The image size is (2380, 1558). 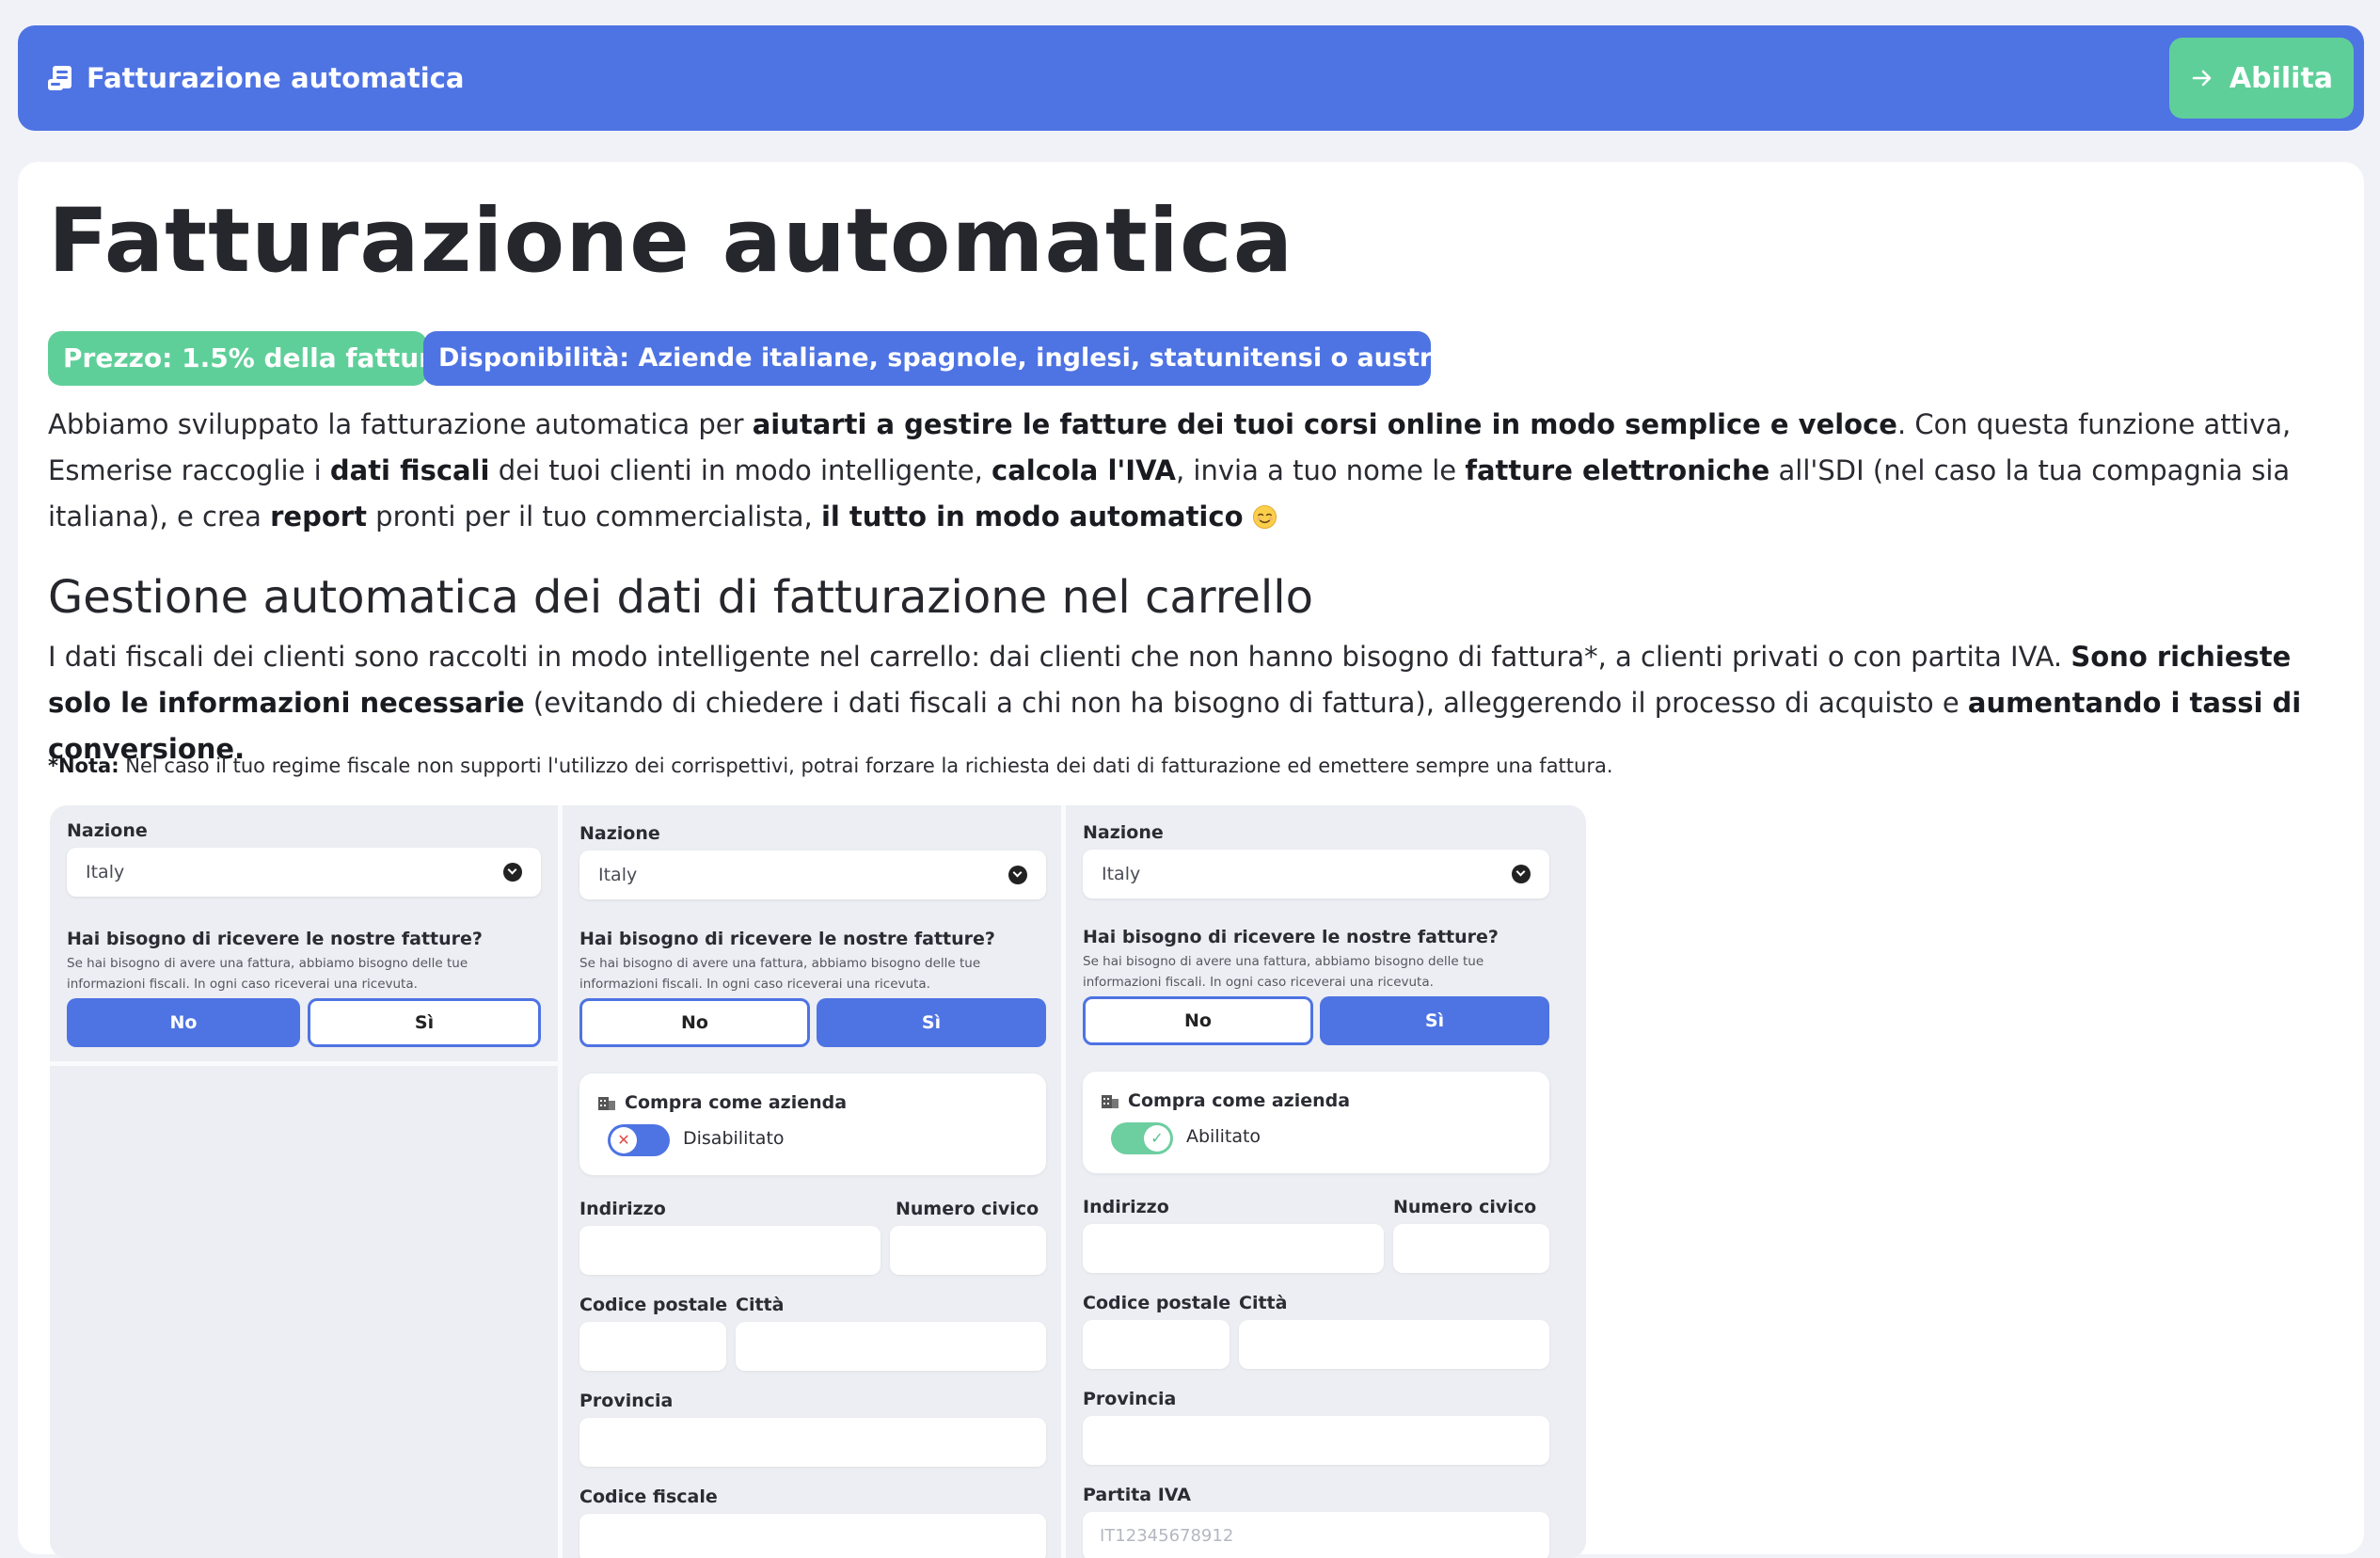 What do you see at coordinates (1142, 1138) in the screenshot?
I see `company-toggle: ✓` at bounding box center [1142, 1138].